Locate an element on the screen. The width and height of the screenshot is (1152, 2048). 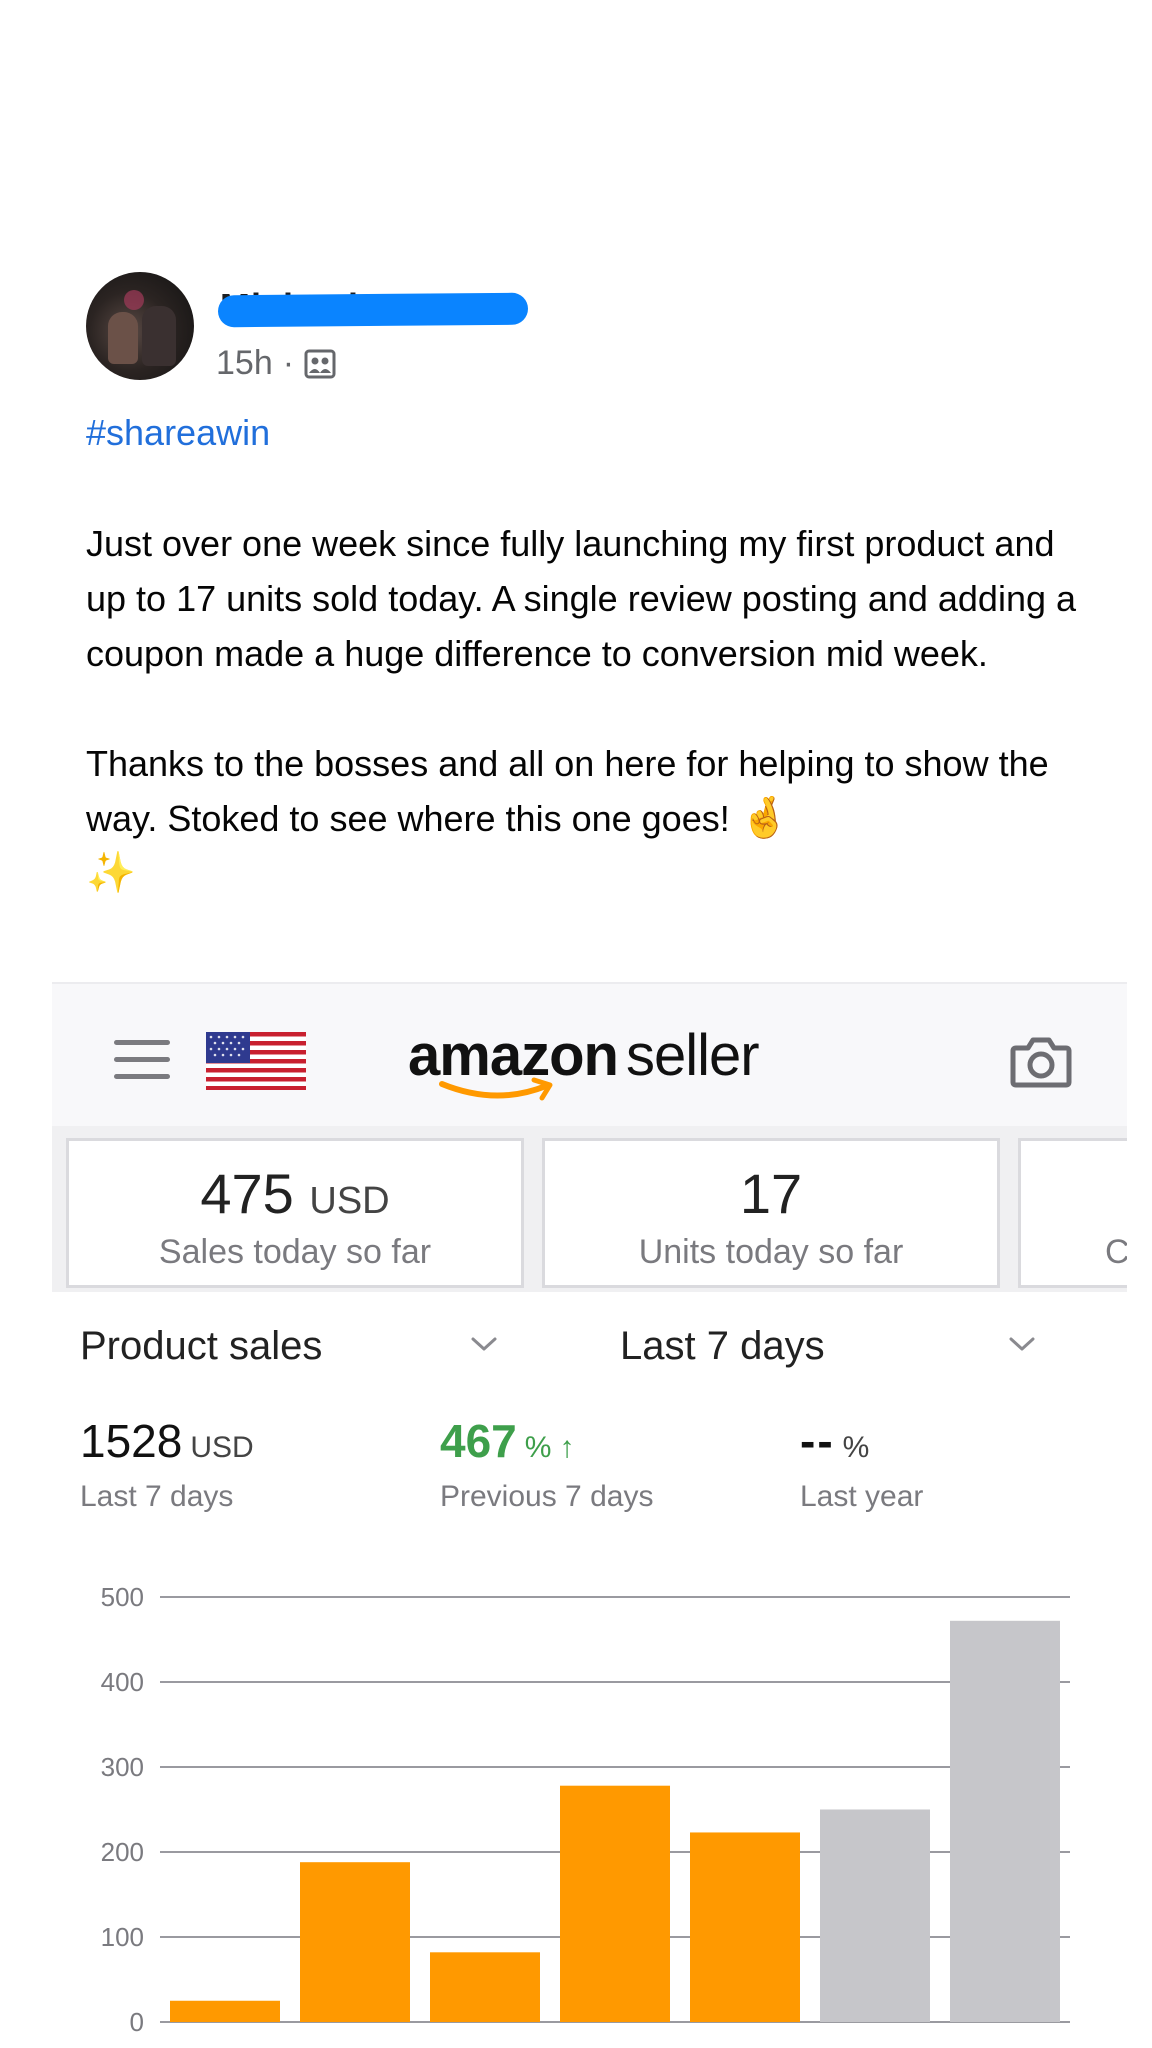
y-tick-label: 300 is located at coordinates (122, 1767).